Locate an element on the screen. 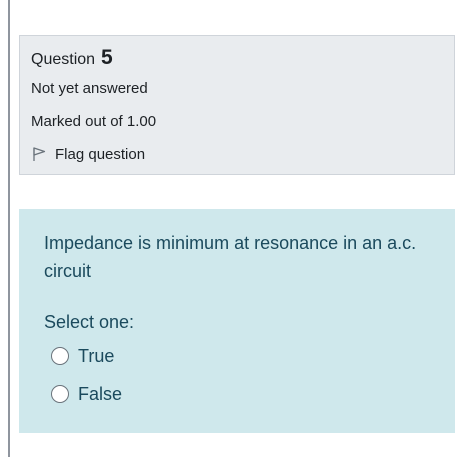  question-header: Question 5 is located at coordinates (242, 59).